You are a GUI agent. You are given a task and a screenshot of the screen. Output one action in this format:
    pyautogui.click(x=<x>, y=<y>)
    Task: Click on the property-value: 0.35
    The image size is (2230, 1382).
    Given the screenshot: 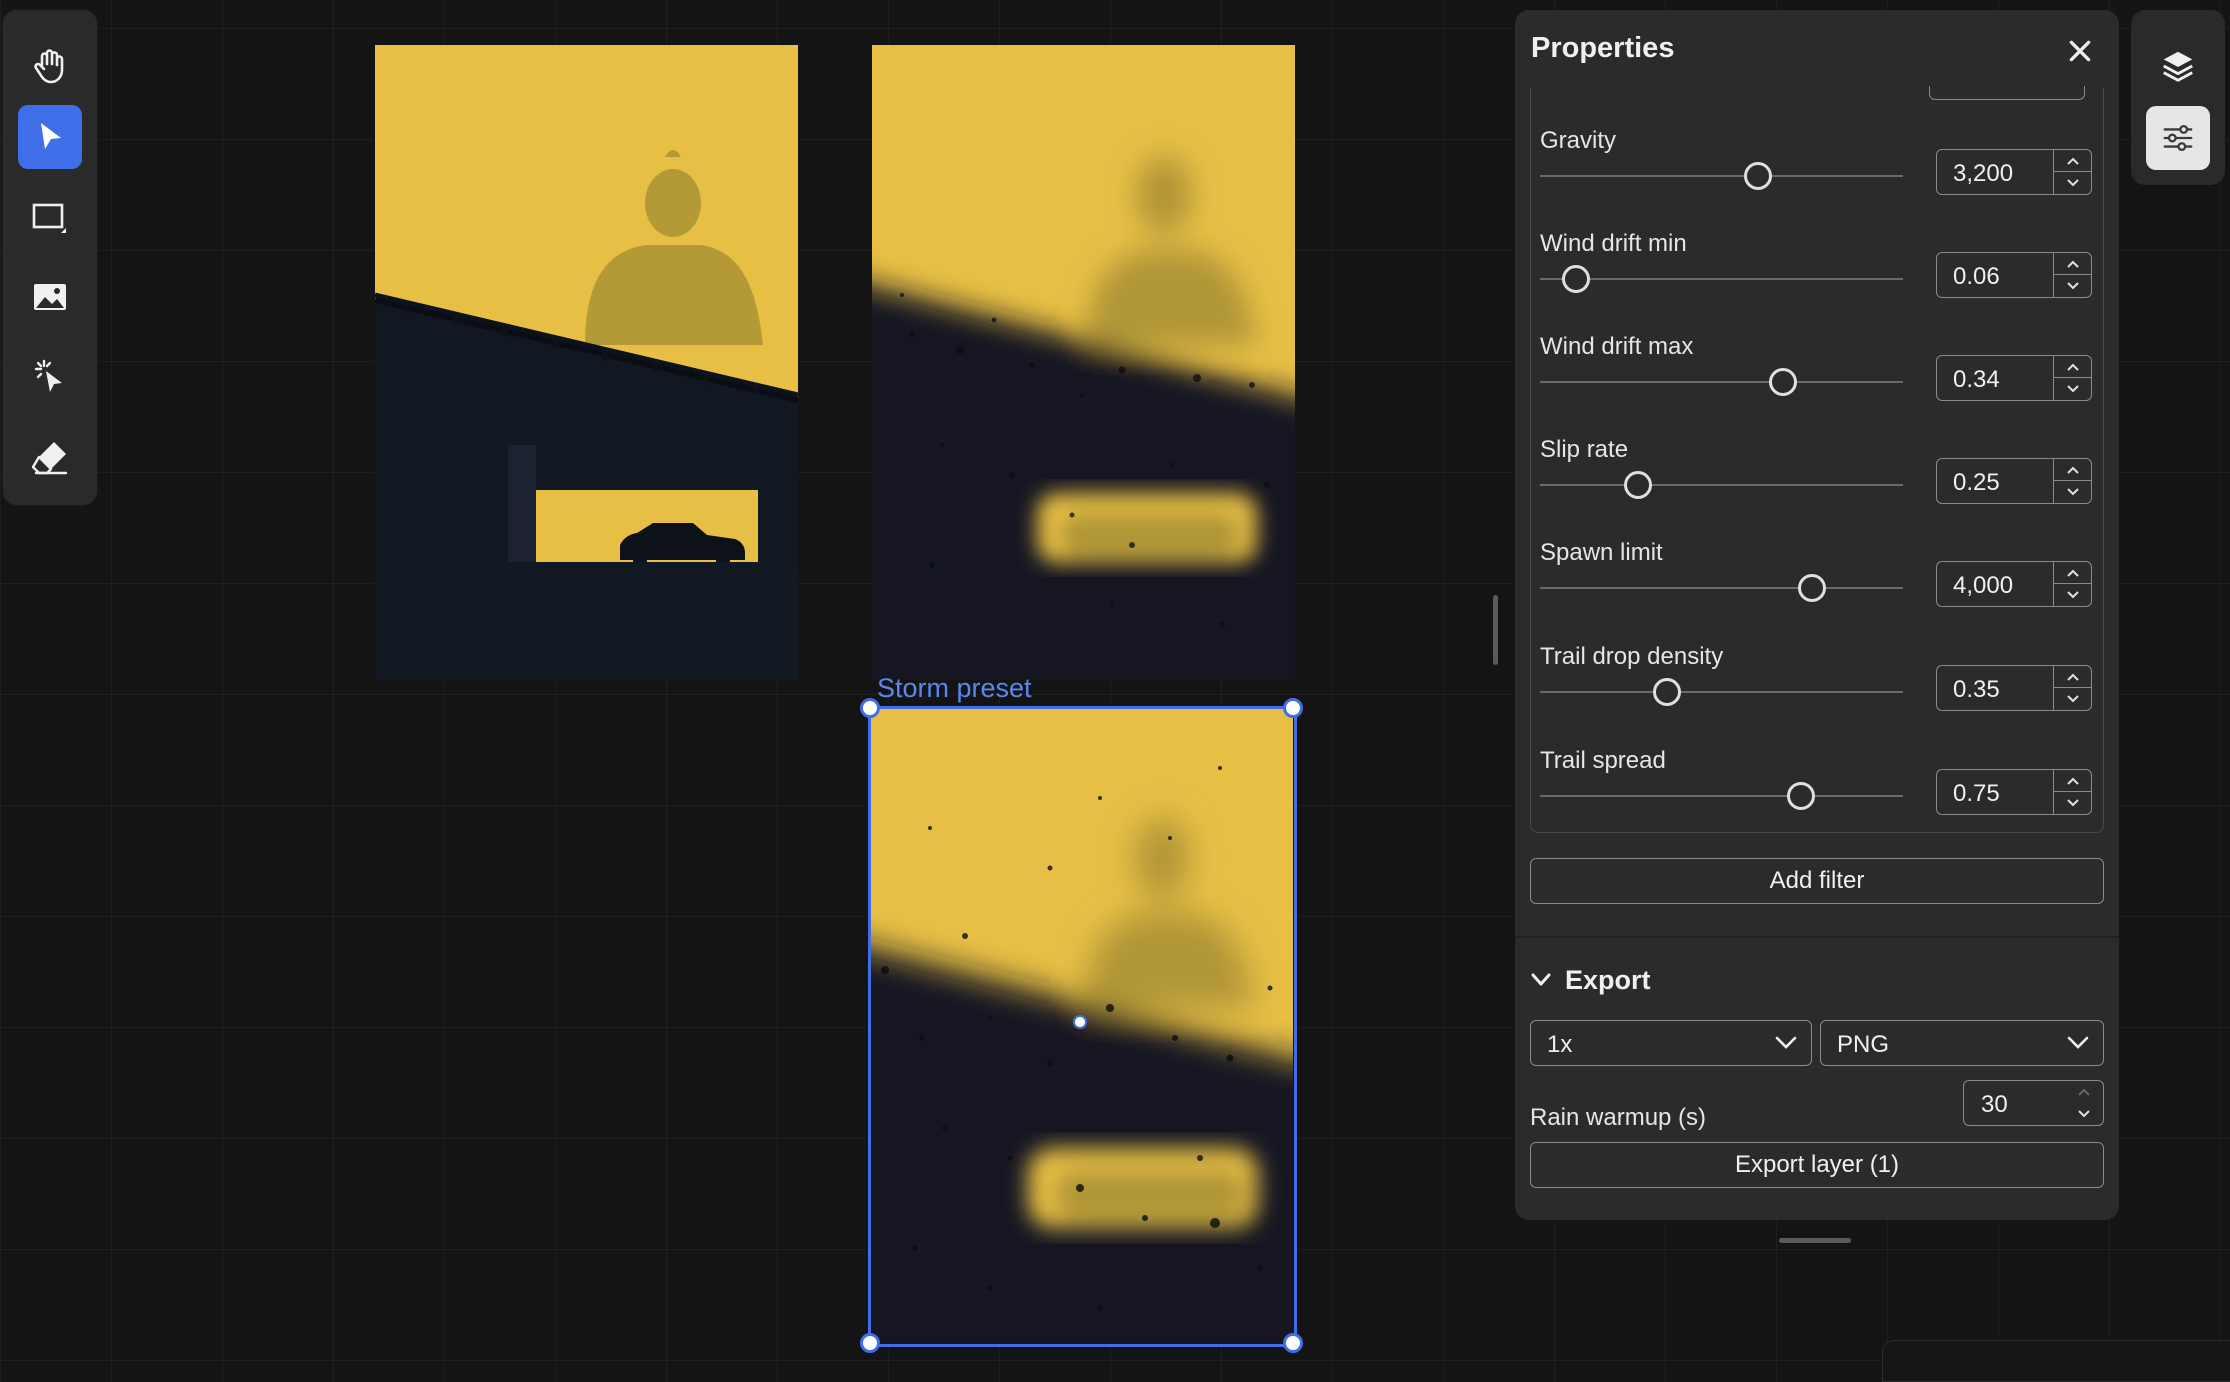 What is the action you would take?
    pyautogui.click(x=1976, y=689)
    